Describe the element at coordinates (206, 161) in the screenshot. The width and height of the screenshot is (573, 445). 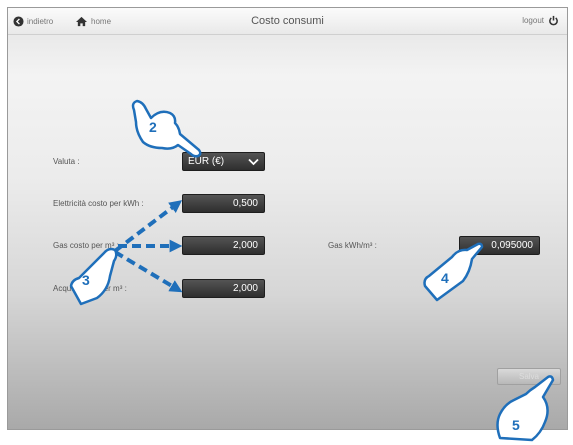
I see `currency-select-value: EUR (€)` at that location.